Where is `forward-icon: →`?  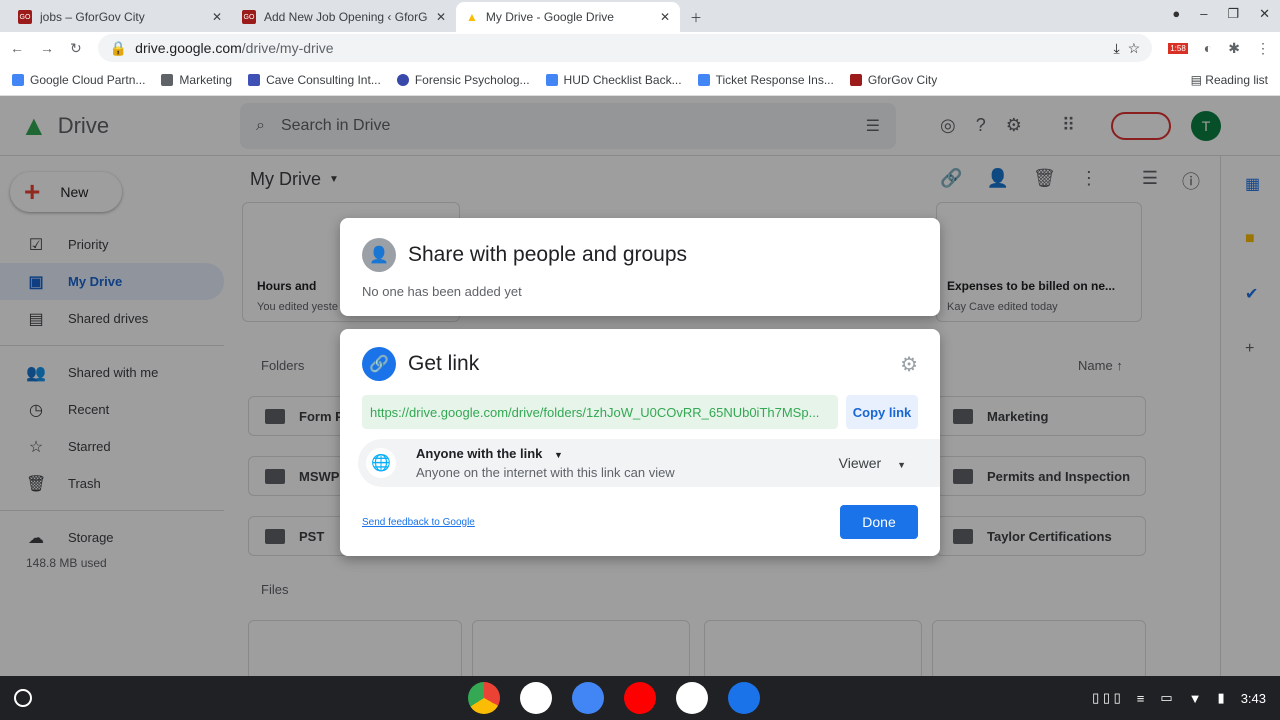 forward-icon: → is located at coordinates (47, 48).